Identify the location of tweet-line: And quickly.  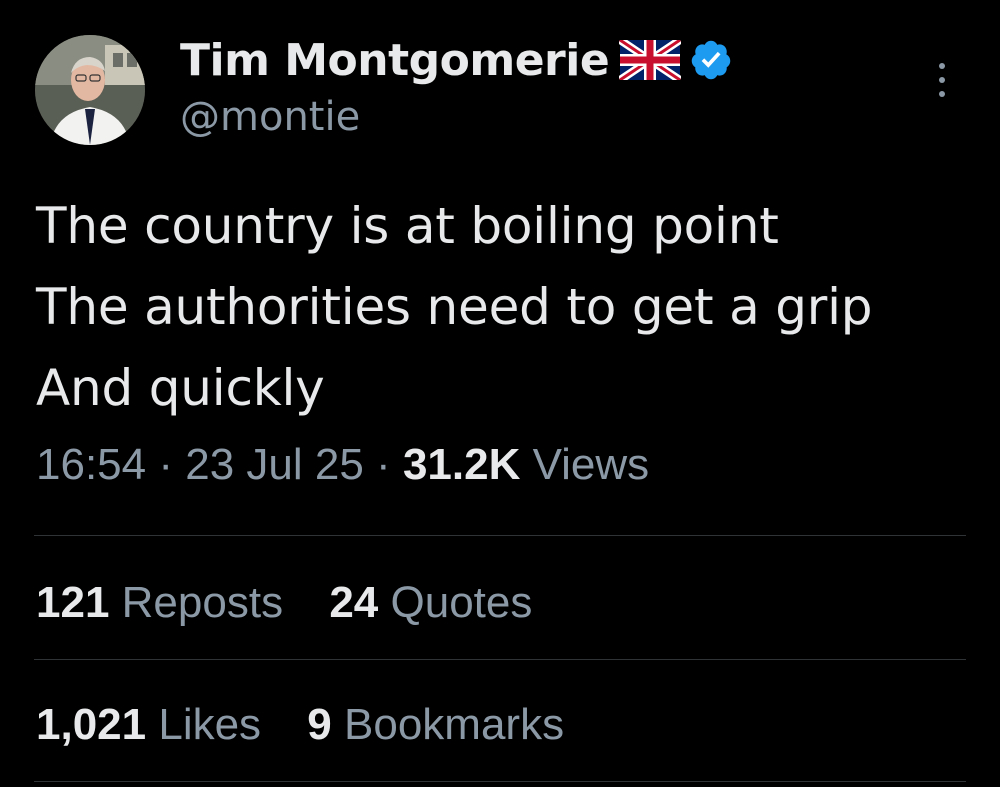
(180, 388).